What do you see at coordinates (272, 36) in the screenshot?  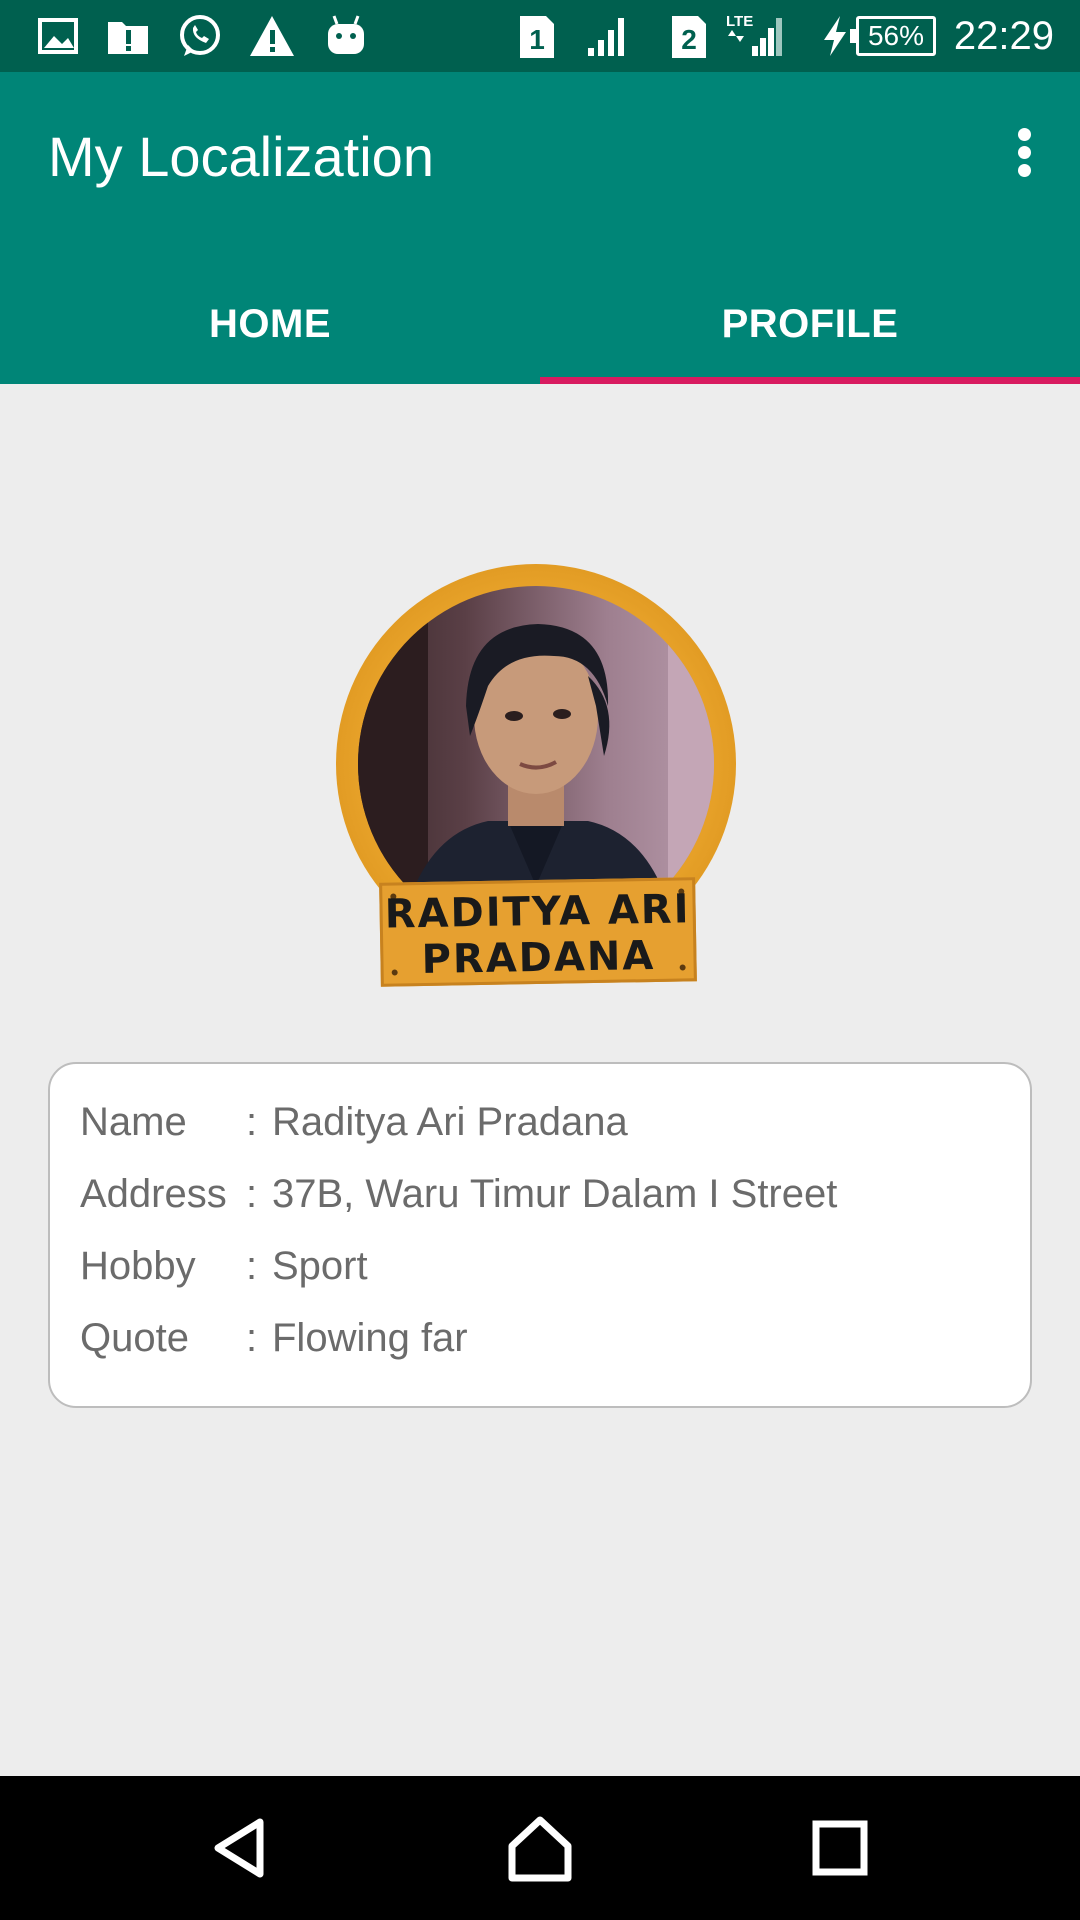 I see `warning-icon` at bounding box center [272, 36].